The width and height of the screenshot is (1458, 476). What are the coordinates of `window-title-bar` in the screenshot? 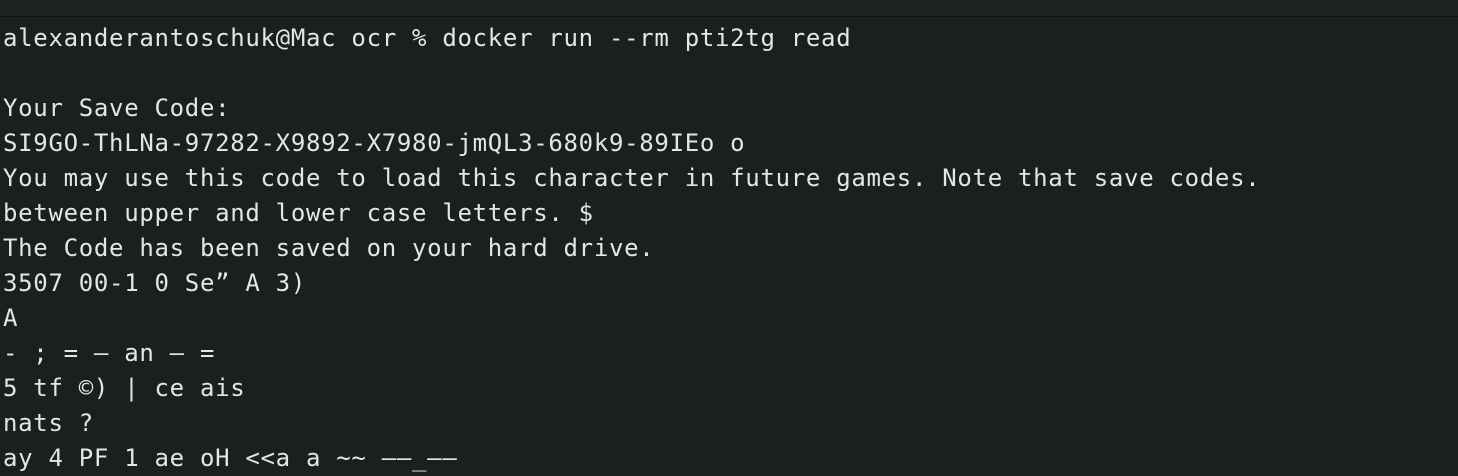 It's located at (729, 8).